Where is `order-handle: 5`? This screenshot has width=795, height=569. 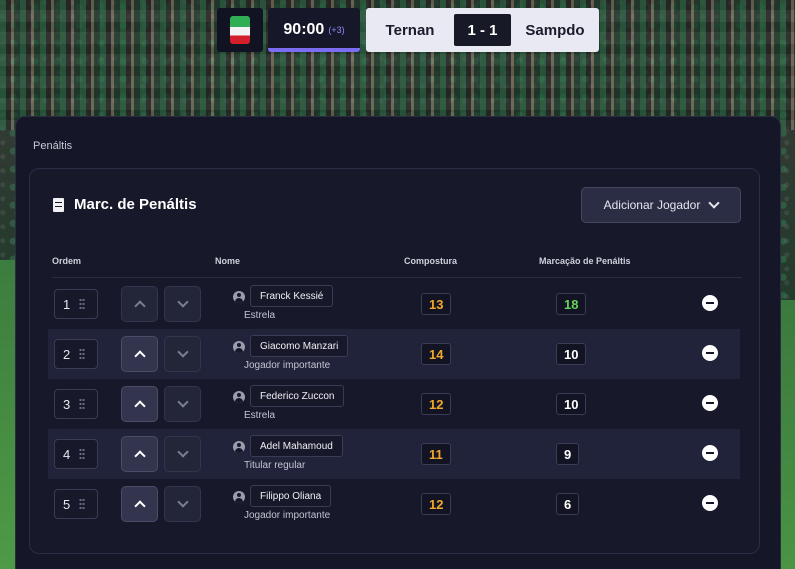 order-handle: 5 is located at coordinates (76, 504).